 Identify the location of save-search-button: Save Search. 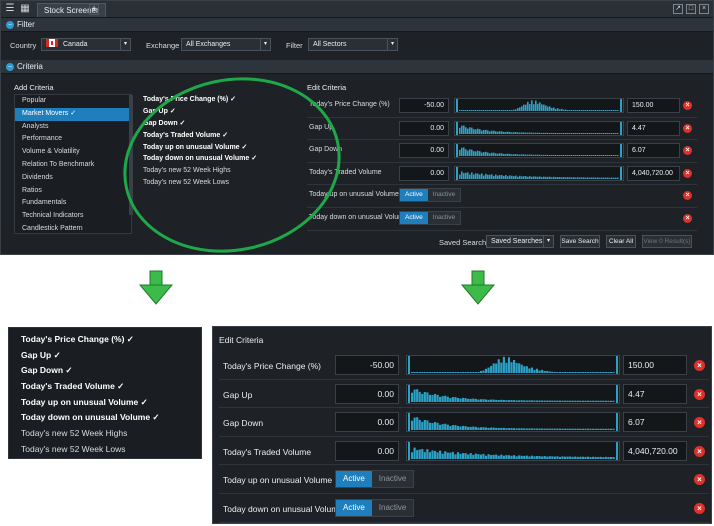
(580, 241).